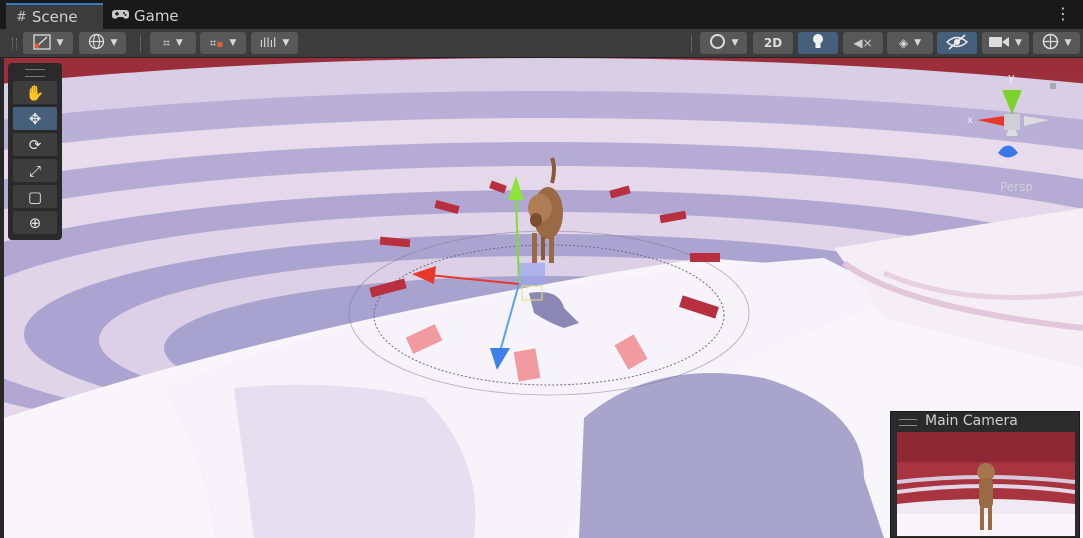 This screenshot has width=1083, height=538. Describe the element at coordinates (166, 42) in the screenshot. I see `grid-icon: ⌗` at that location.